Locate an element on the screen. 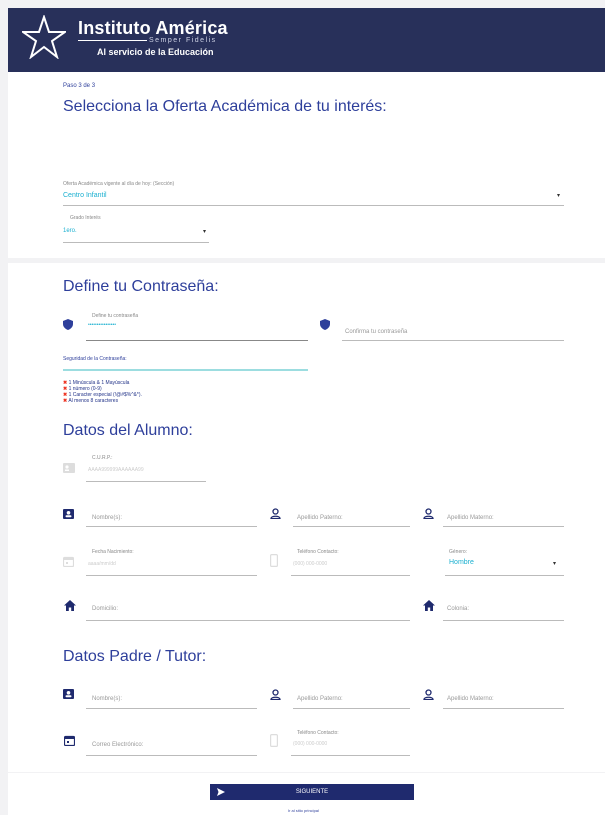  student-title: Datos del Alumno: is located at coordinates (128, 430).